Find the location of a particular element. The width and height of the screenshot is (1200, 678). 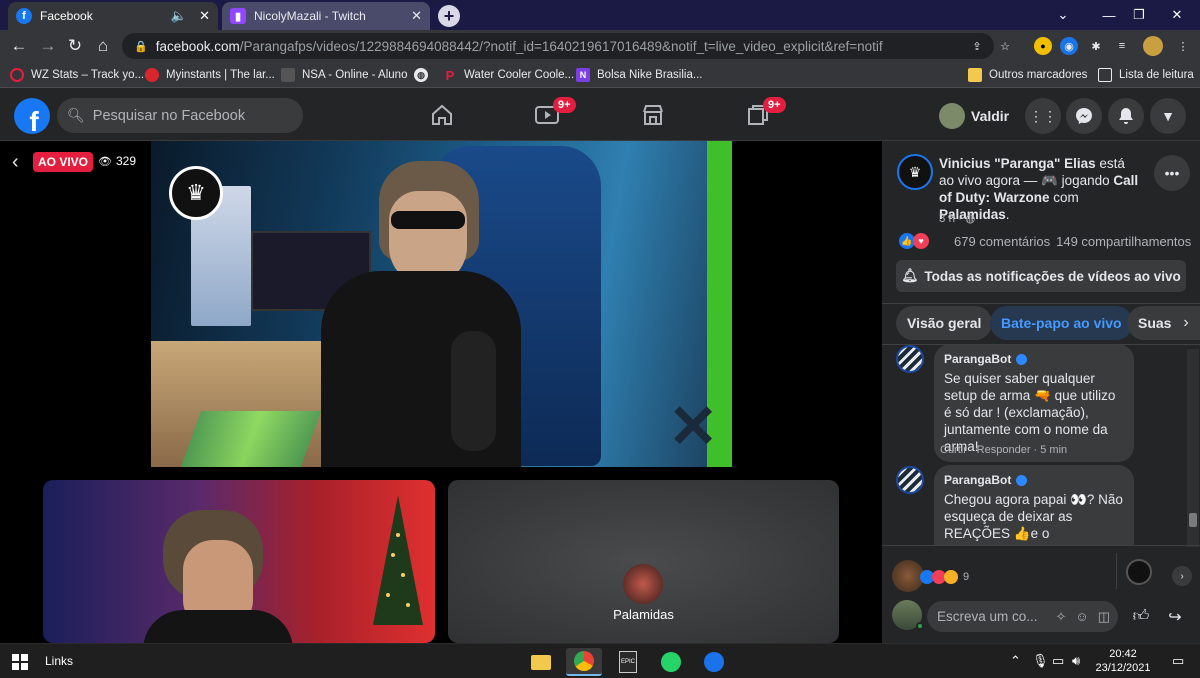

tab-search-icon: ⌄ is located at coordinates (1063, 15).